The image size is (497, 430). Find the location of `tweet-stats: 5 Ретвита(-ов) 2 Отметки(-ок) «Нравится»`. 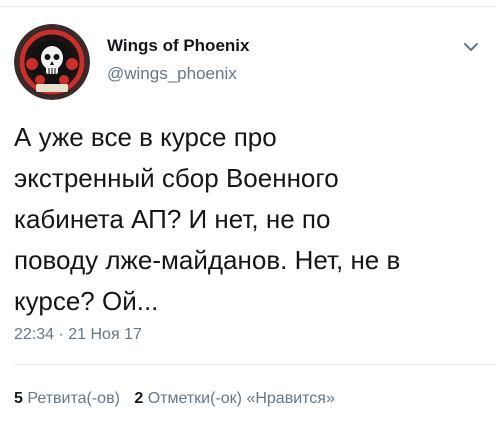

tweet-stats: 5 Ретвита(-ов) 2 Отметки(-ок) «Нравится» is located at coordinates (179, 399).